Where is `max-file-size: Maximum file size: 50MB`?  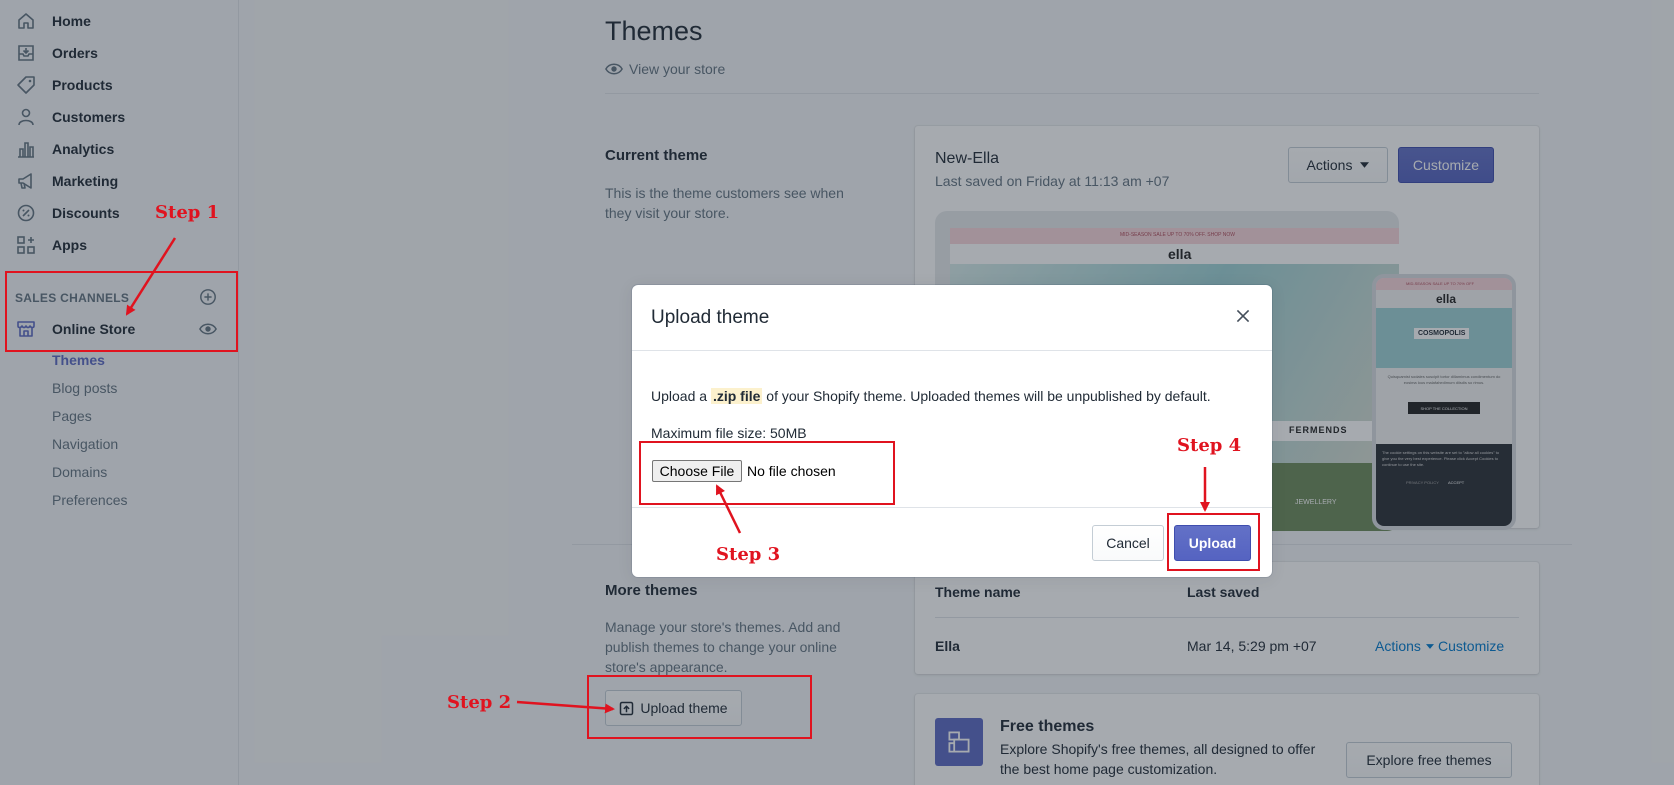 max-file-size: Maximum file size: 50MB is located at coordinates (729, 433).